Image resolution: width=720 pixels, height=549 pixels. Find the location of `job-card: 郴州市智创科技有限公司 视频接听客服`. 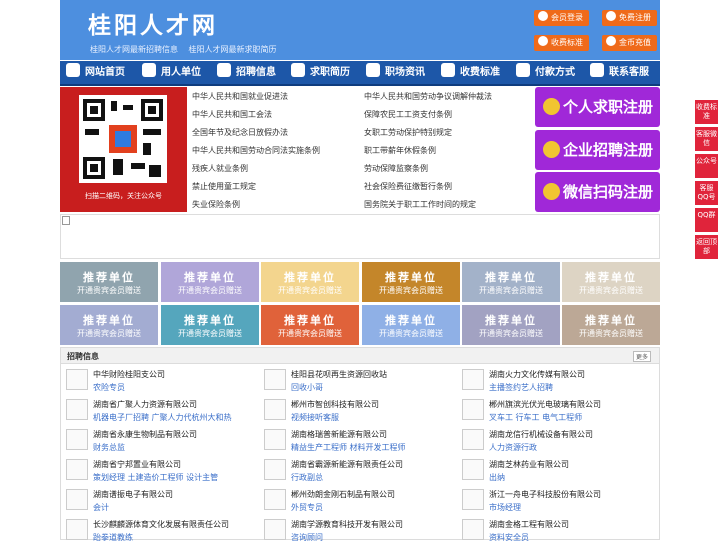

job-card: 郴州市智创科技有限公司 视频接听客服 is located at coordinates (359, 414).